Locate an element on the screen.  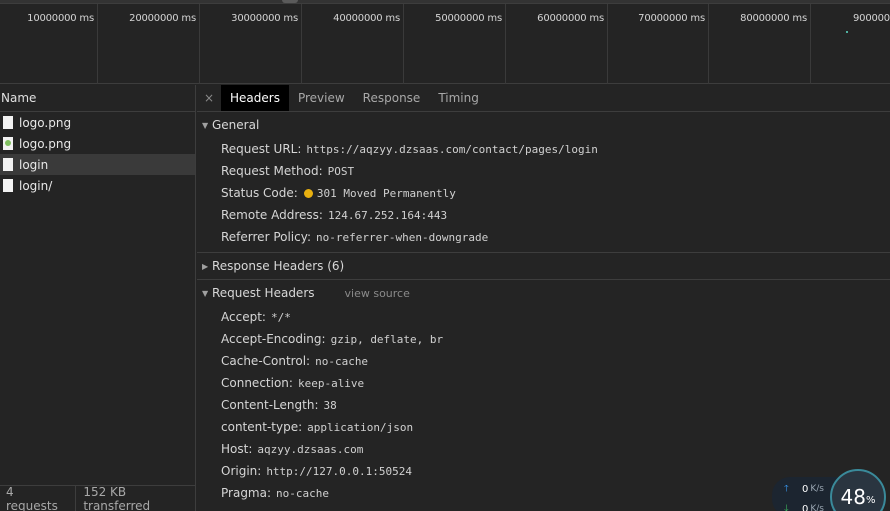
header-row: Accept-Encoding: gzip, deflate, br is located at coordinates (543, 339).